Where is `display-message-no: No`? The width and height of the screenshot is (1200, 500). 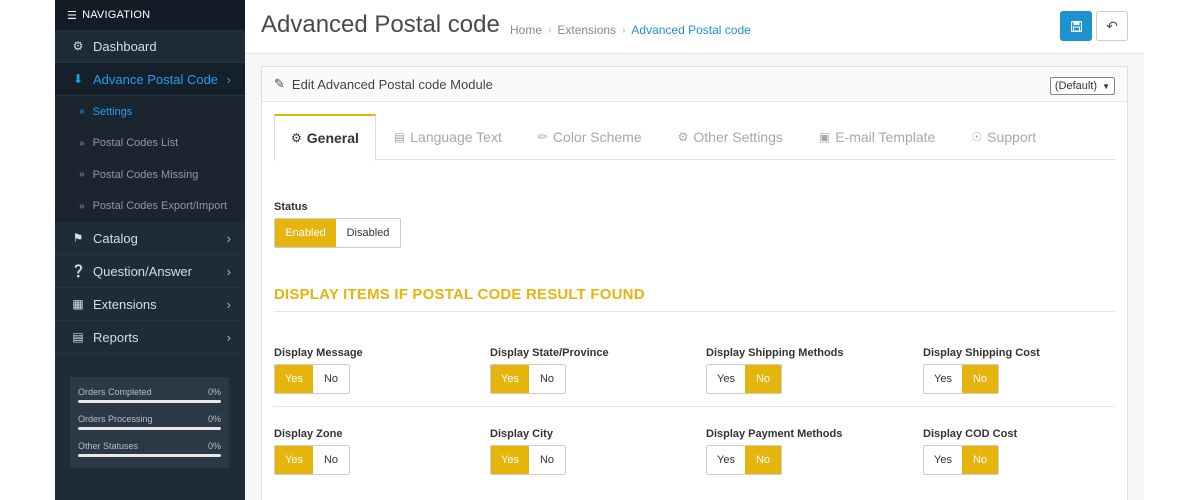 display-message-no: No is located at coordinates (330, 379).